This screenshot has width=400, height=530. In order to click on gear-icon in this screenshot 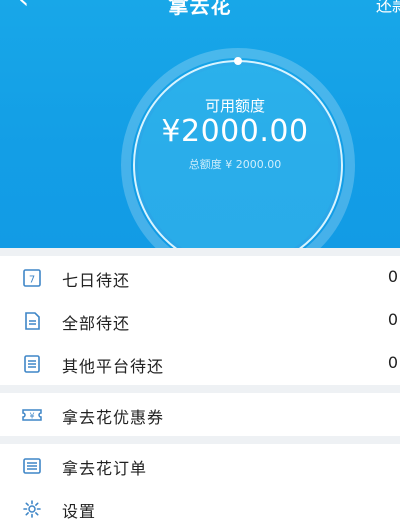, I will do `click(32, 509)`.